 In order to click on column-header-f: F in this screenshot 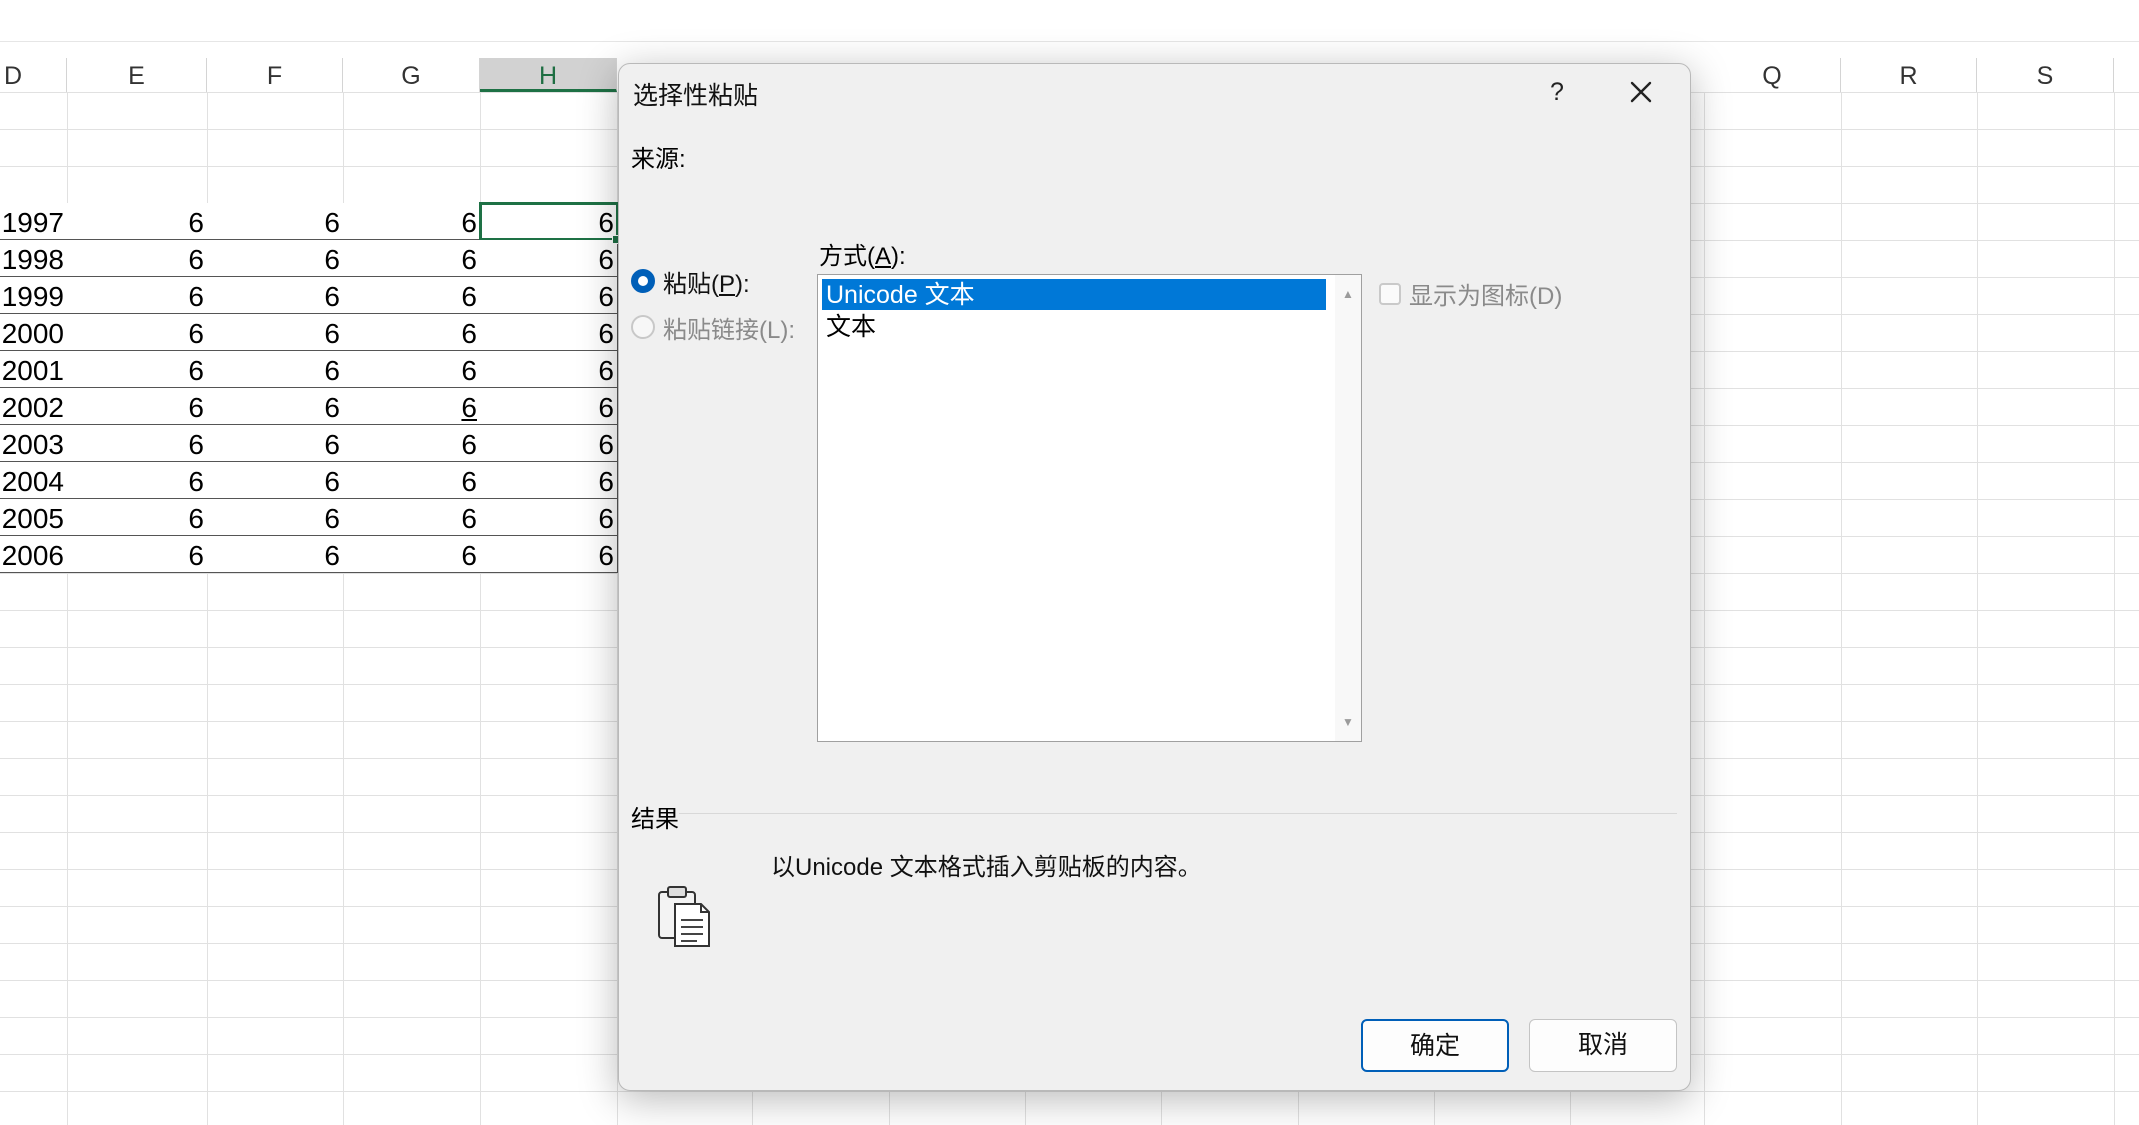, I will do `click(275, 75)`.